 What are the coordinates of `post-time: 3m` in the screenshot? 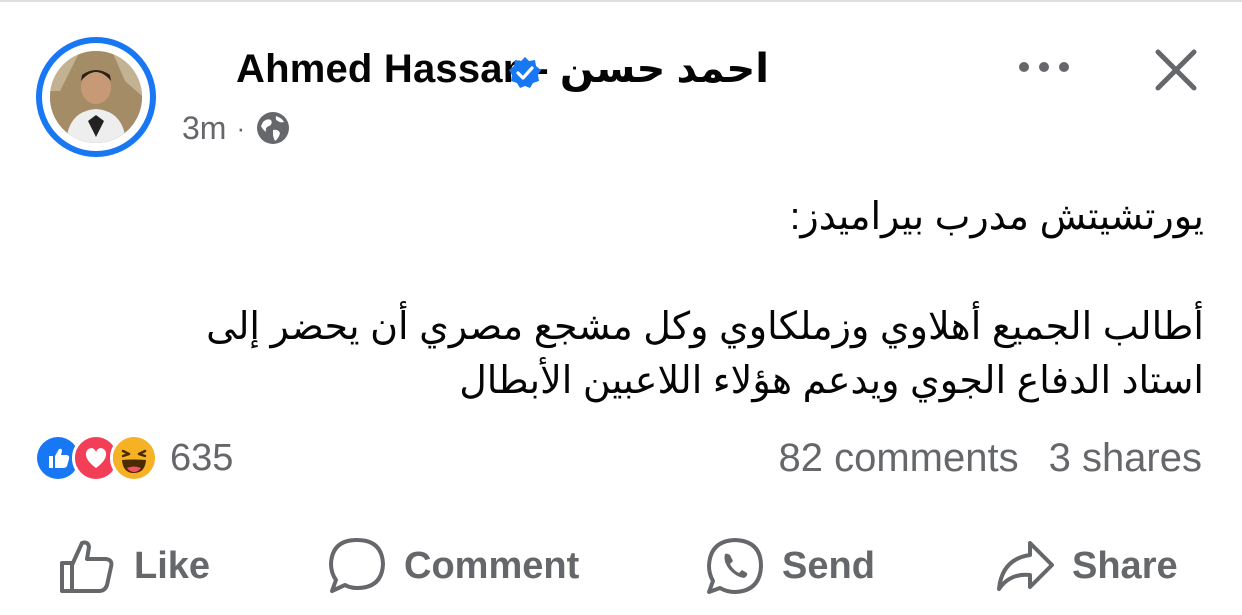 It's located at (204, 128).